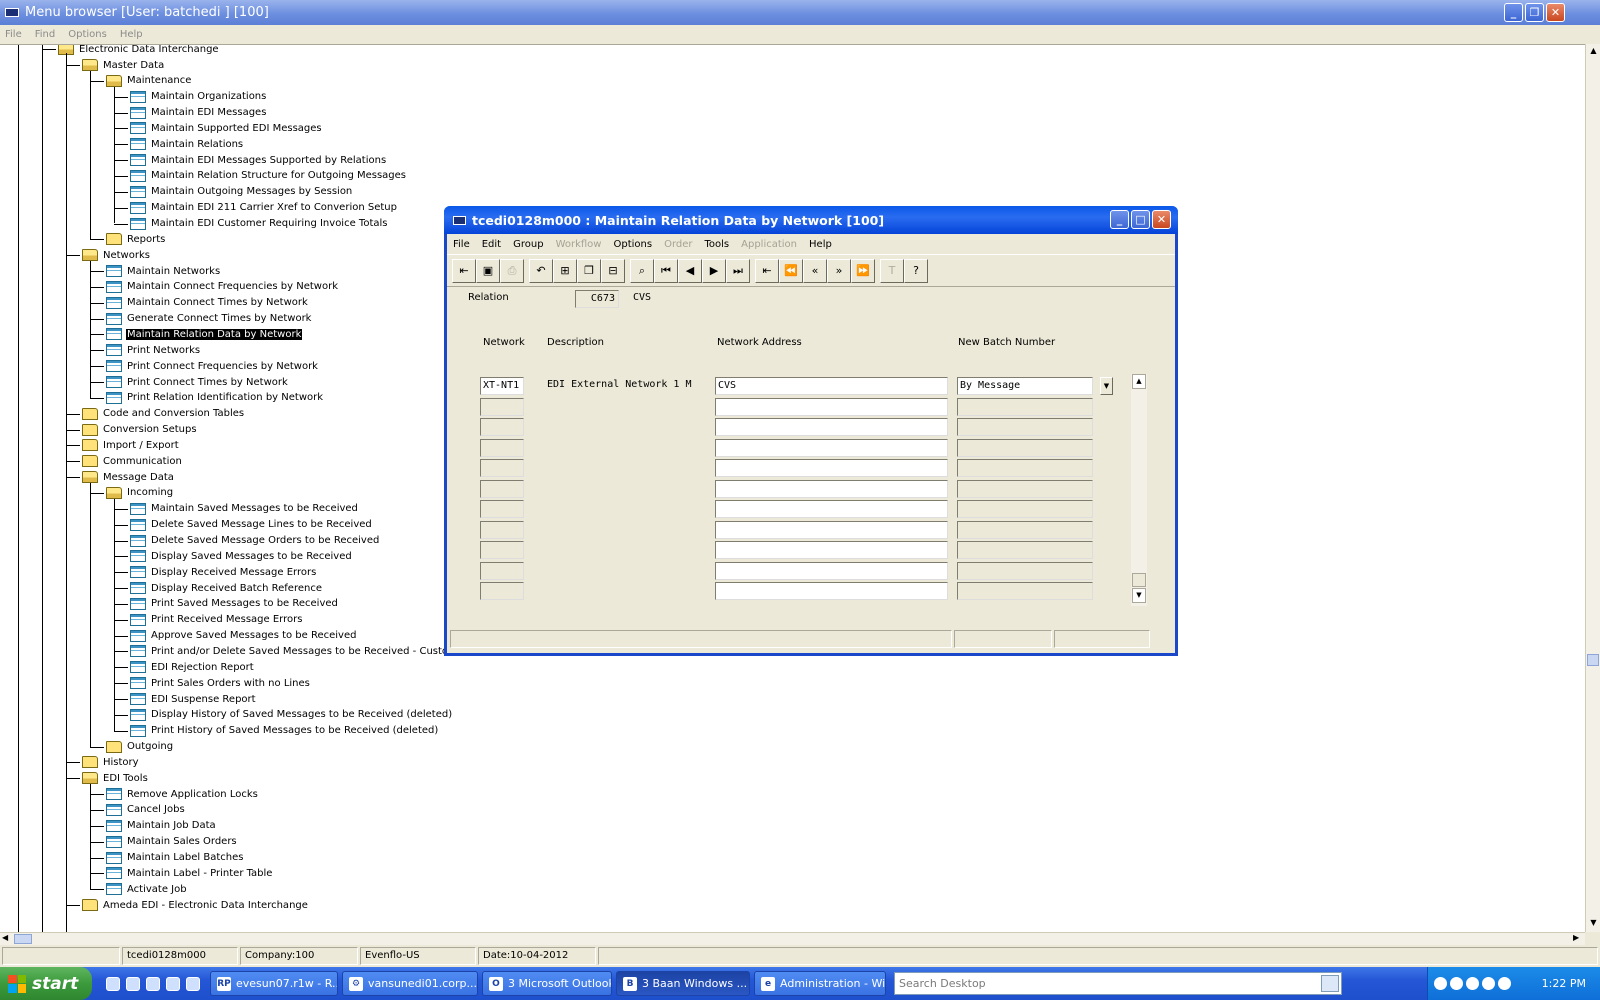 Image resolution: width=1600 pixels, height=1000 pixels. I want to click on scroll-up-icon: ▲, so click(1593, 51).